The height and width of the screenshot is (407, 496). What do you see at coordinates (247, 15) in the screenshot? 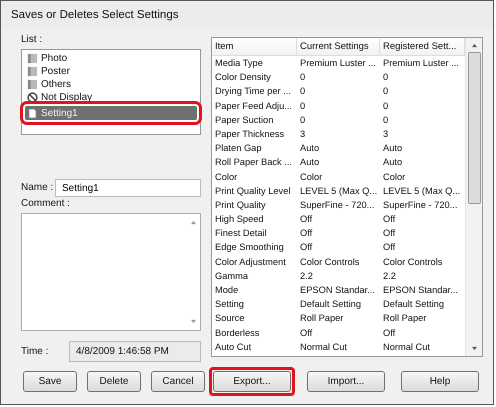
I see `window-title: Saves or Deletes Select Settings` at bounding box center [247, 15].